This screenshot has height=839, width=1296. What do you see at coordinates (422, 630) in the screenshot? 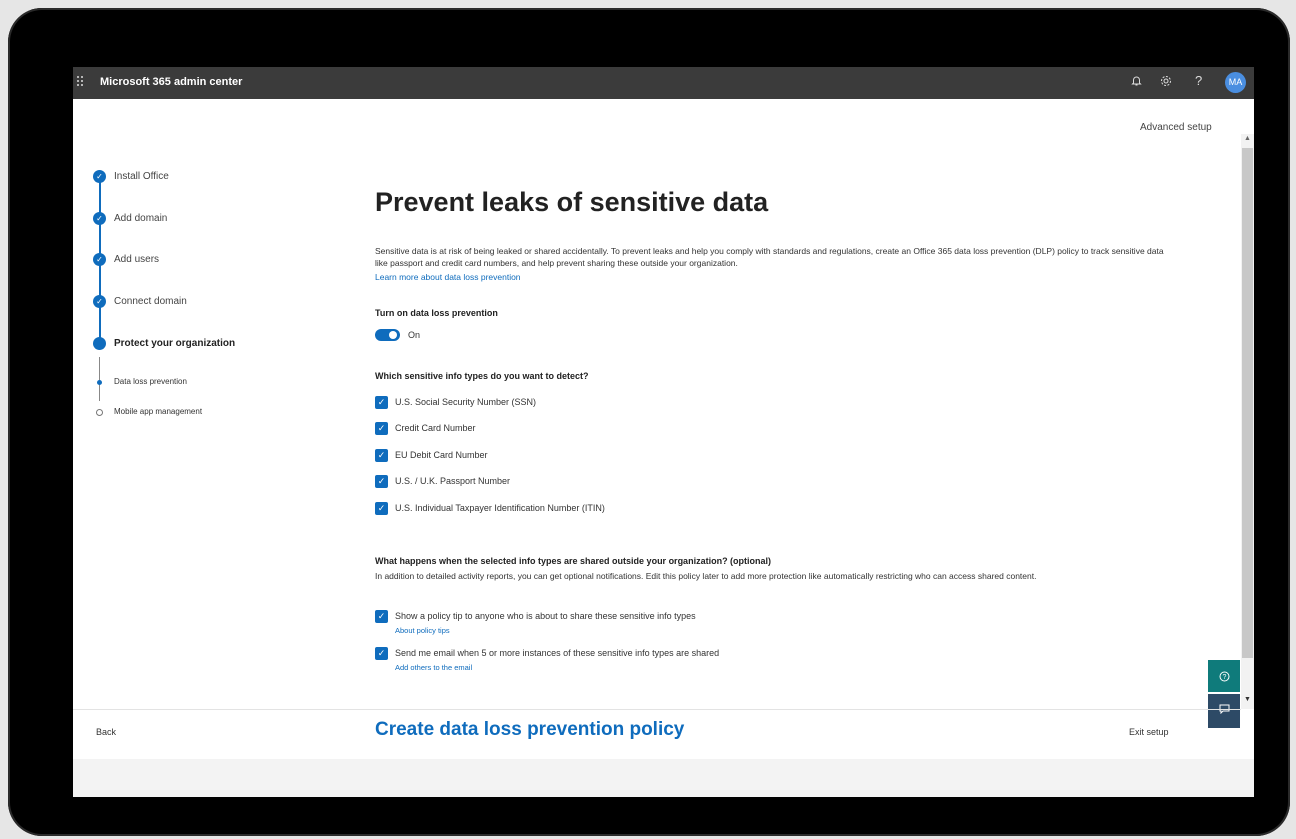
I see `about-policy-tips-link: About policy tips` at bounding box center [422, 630].